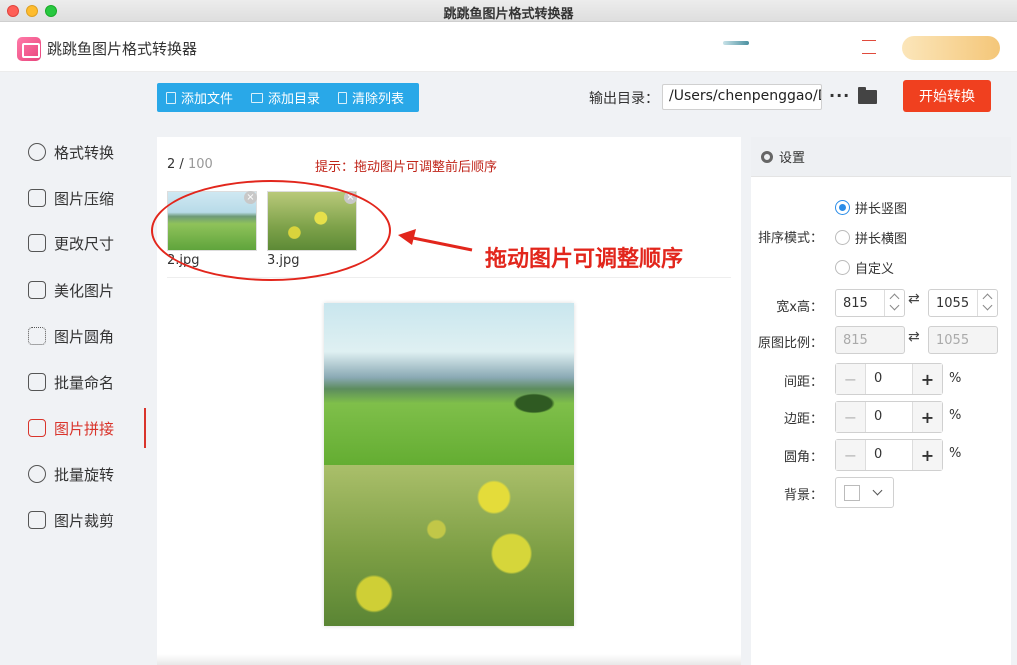 This screenshot has height=665, width=1017. I want to click on sidebar-item-format-convert: 格式转换, so click(73, 152).